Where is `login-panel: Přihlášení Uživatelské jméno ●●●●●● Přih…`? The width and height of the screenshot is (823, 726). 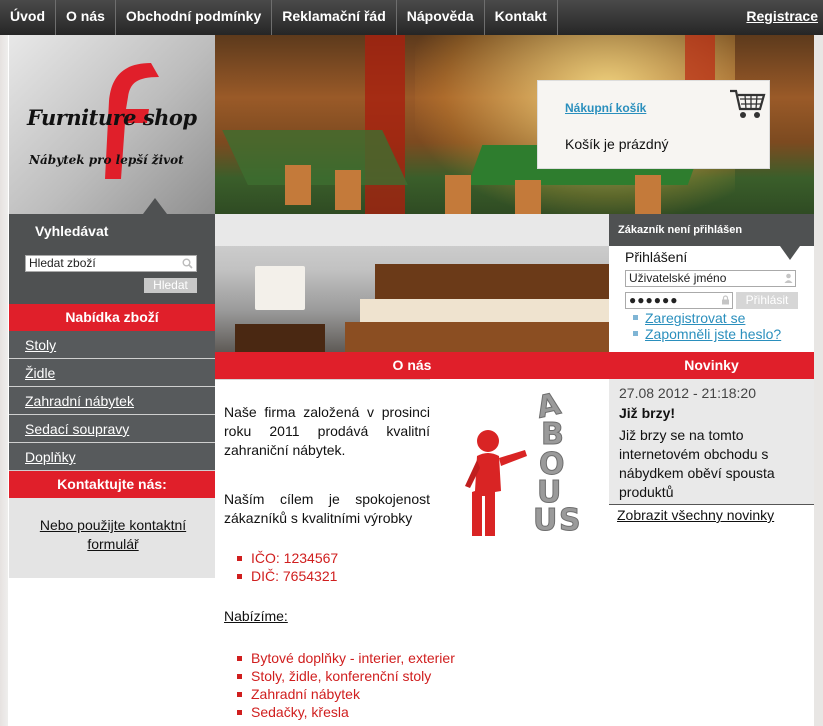 login-panel: Přihlášení Uživatelské jméno ●●●●●● Přih… is located at coordinates (711, 299).